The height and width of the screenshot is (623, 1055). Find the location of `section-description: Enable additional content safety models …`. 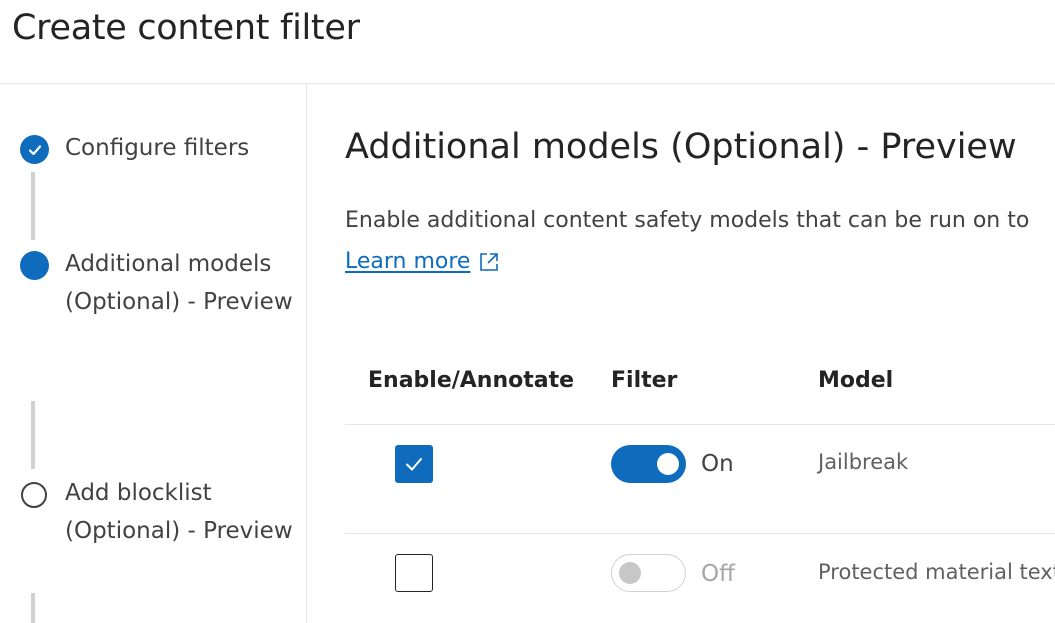

section-description: Enable additional content safety models … is located at coordinates (687, 220).